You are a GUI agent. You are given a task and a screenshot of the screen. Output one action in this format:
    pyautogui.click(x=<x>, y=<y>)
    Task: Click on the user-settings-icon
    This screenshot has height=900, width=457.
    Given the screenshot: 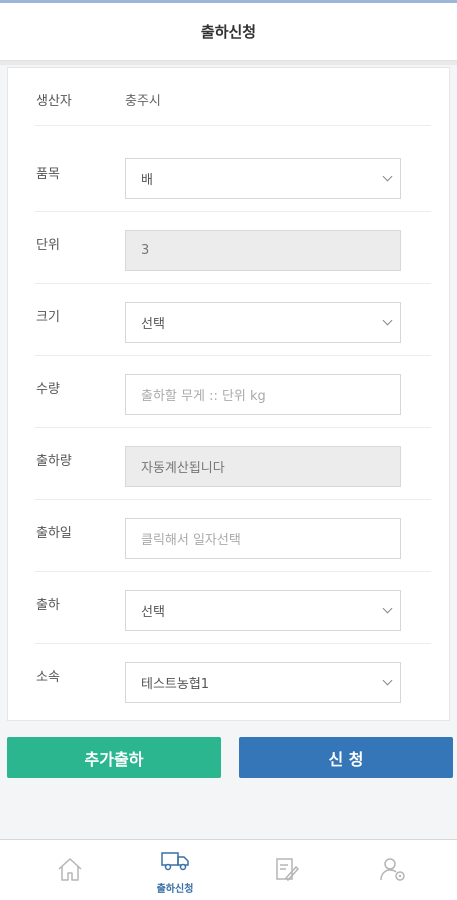 What is the action you would take?
    pyautogui.click(x=392, y=869)
    